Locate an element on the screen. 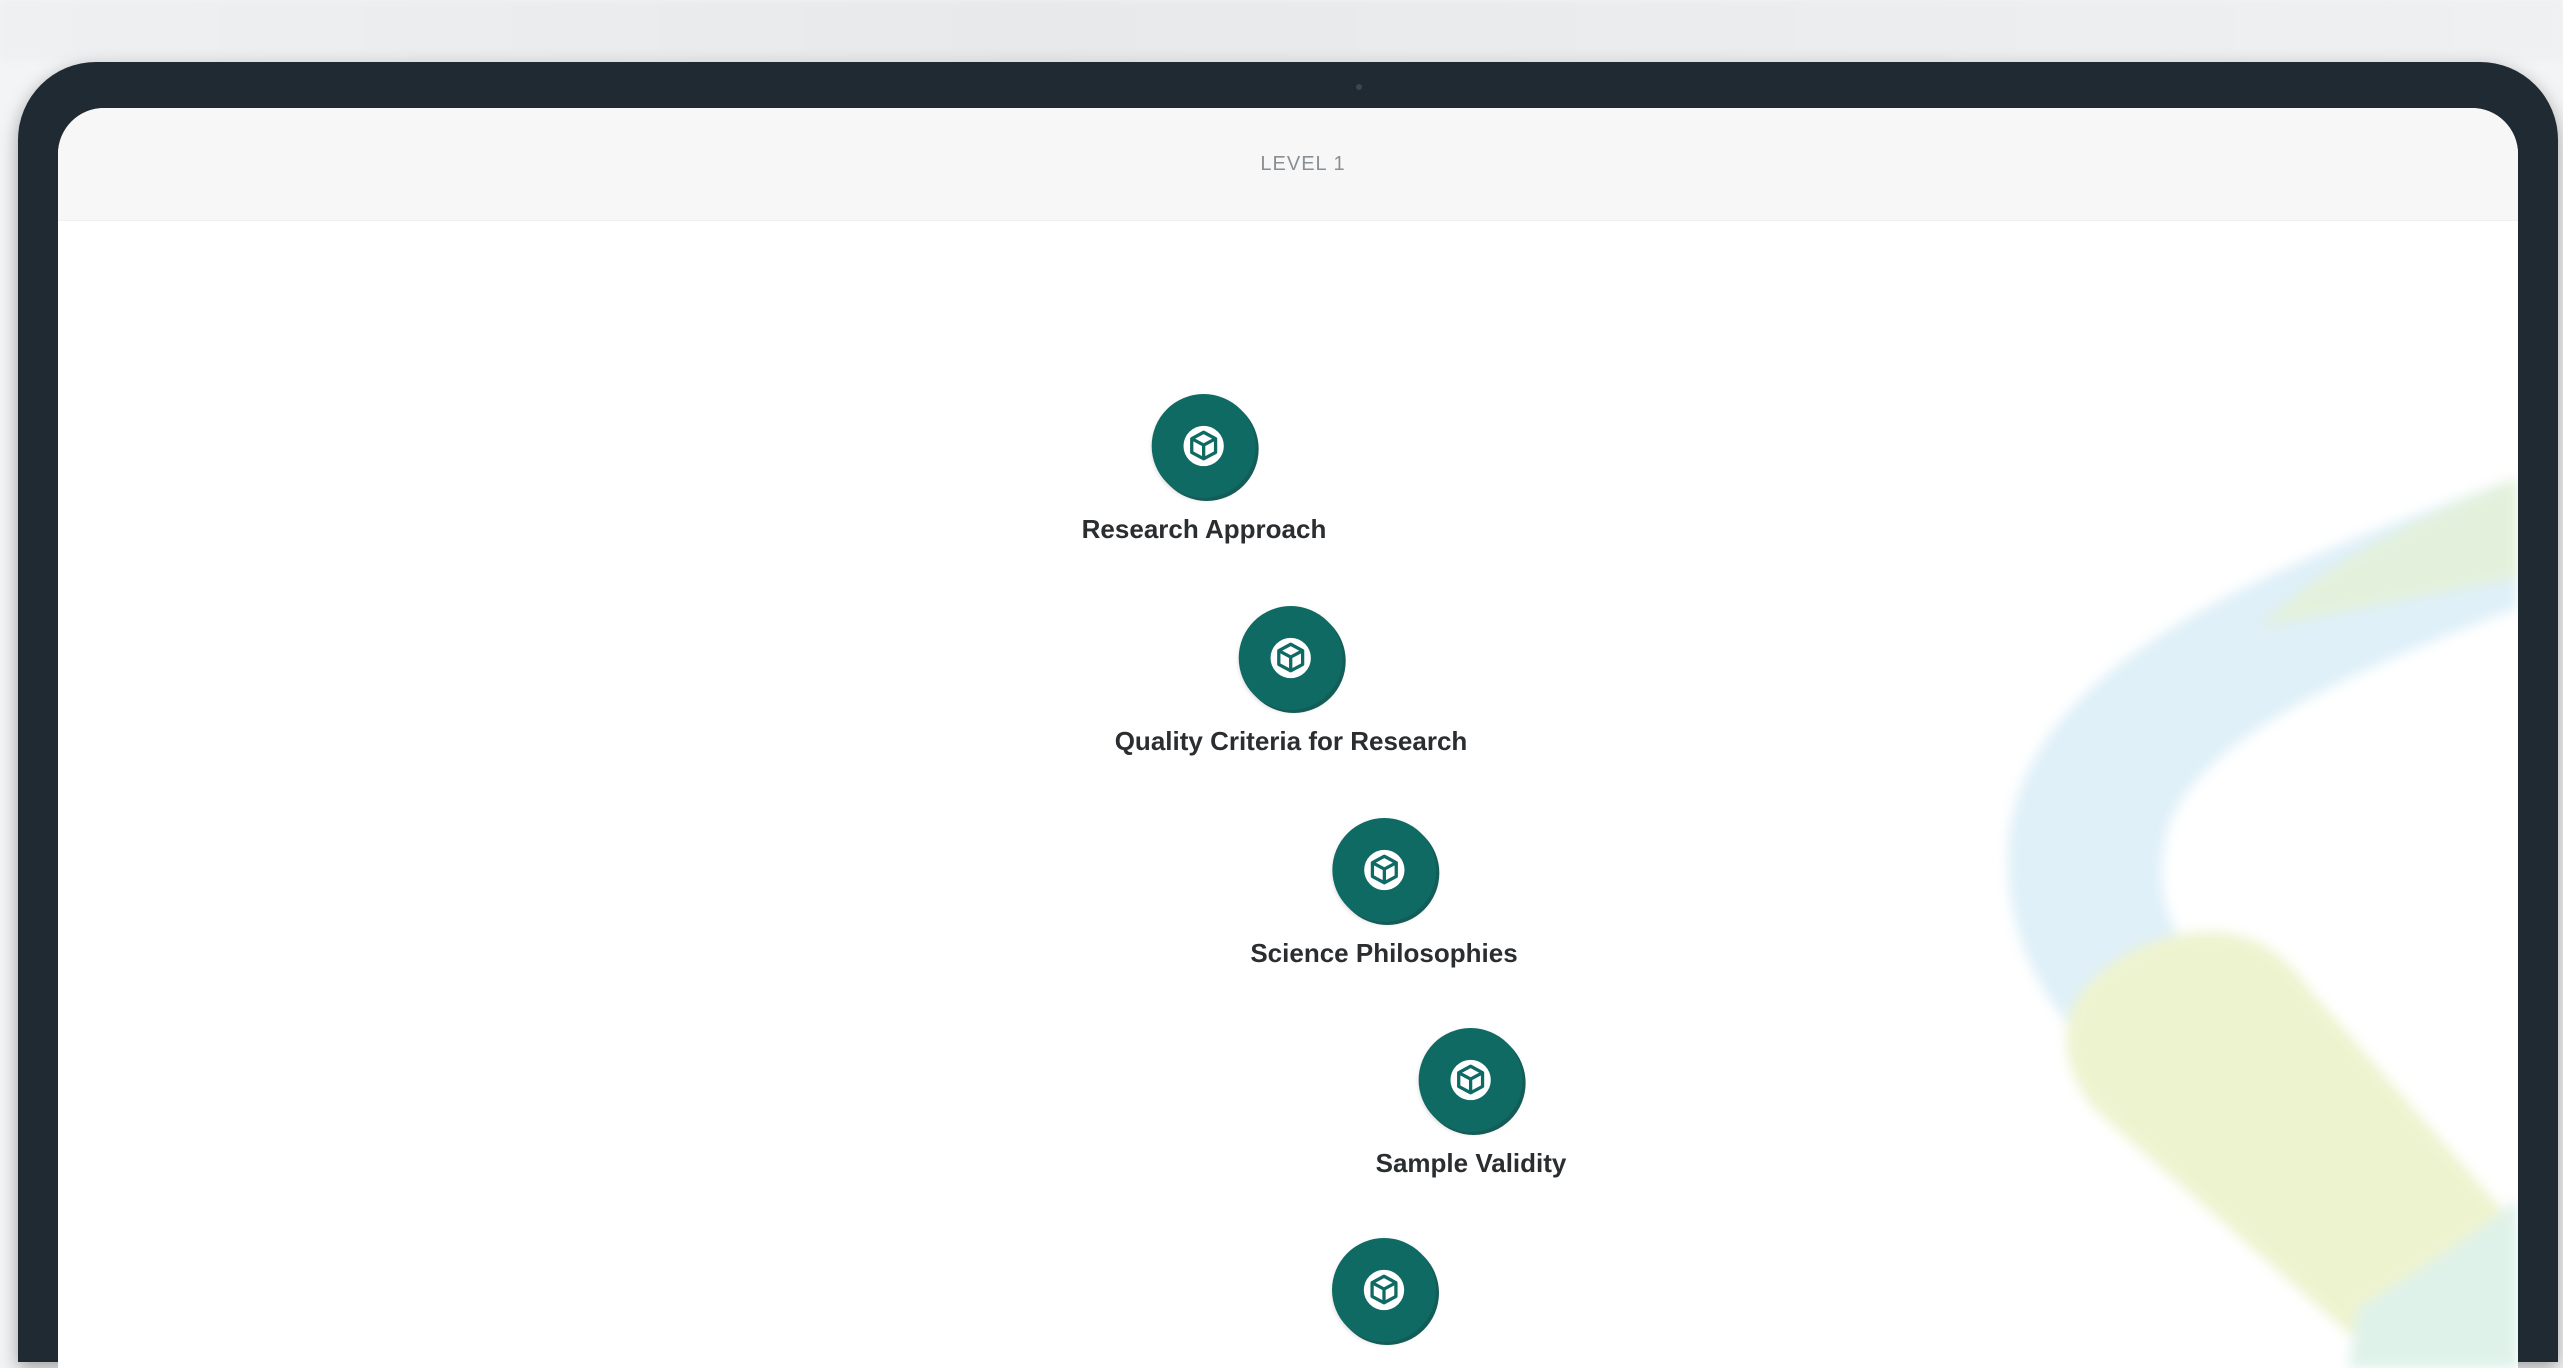  path-node-research-approach: Research Approach is located at coordinates (1204, 469).